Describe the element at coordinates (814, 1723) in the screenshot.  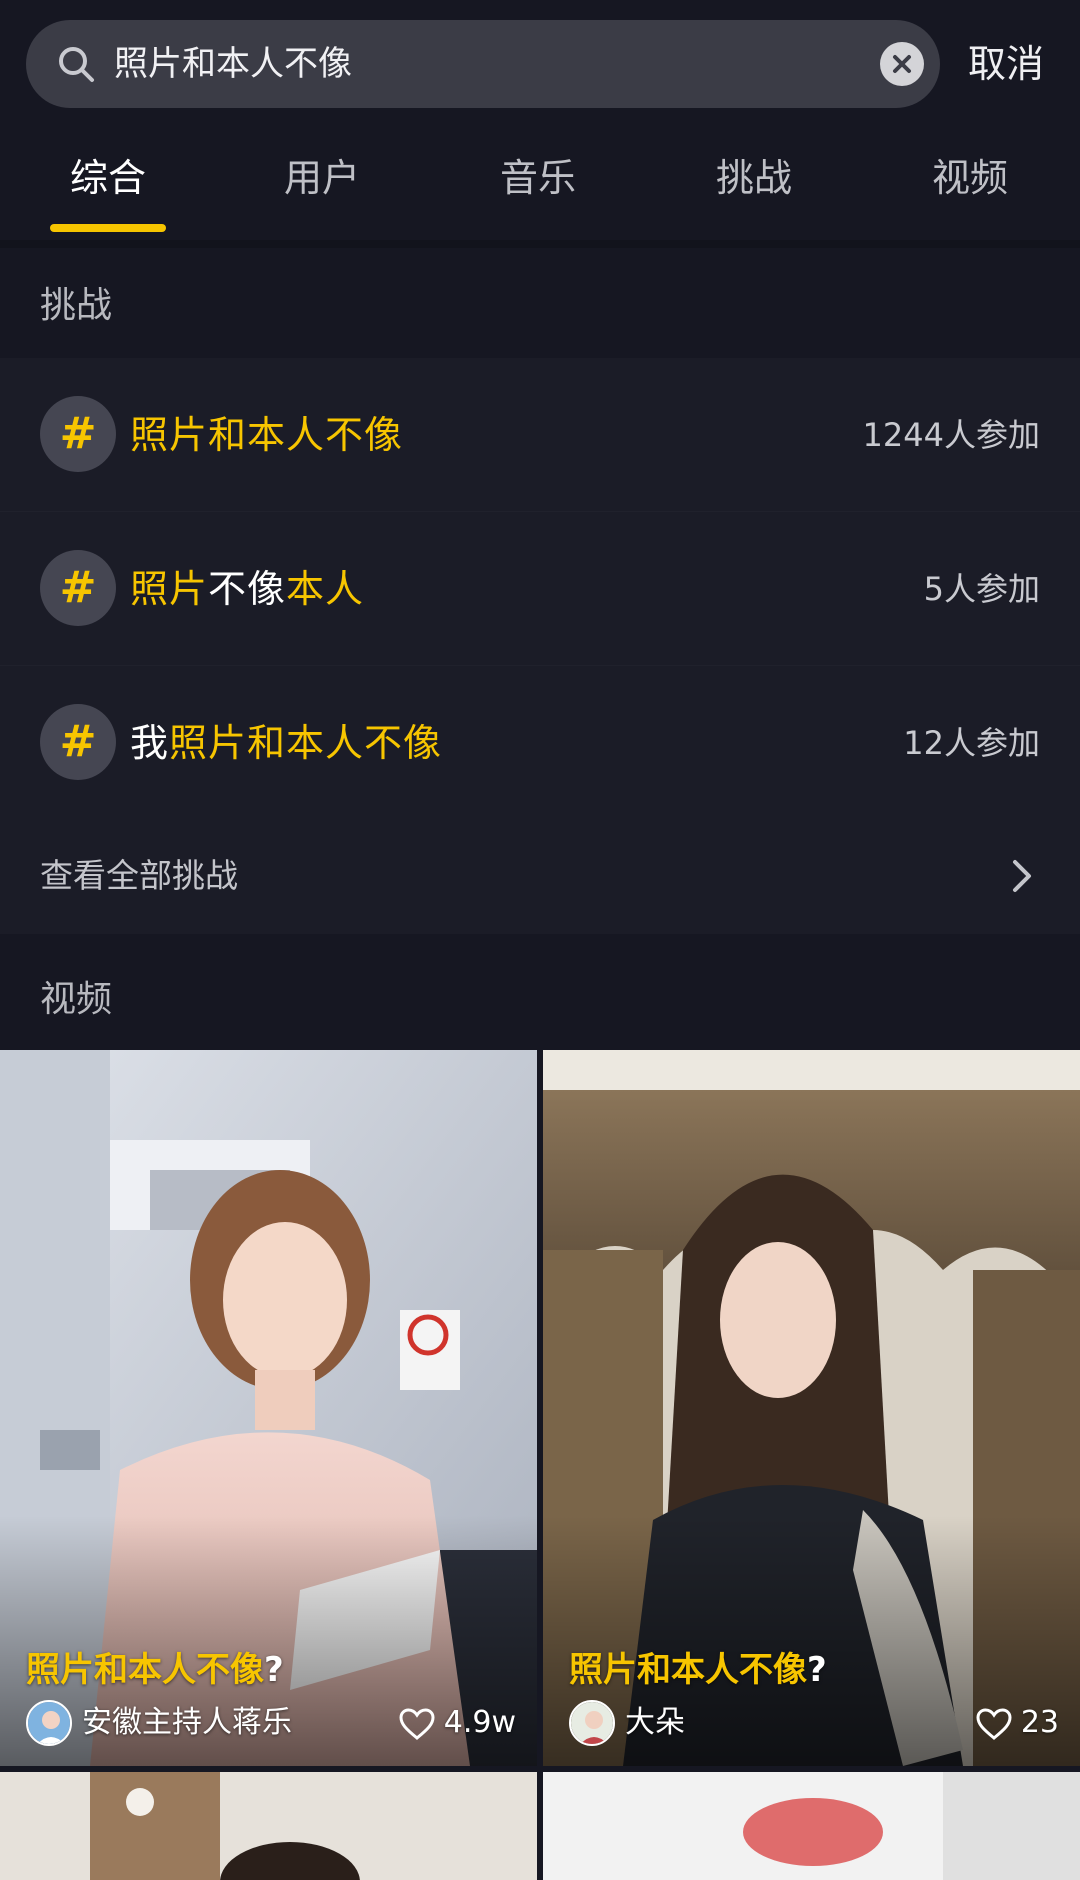
I see `video-meta: 大朵 23` at that location.